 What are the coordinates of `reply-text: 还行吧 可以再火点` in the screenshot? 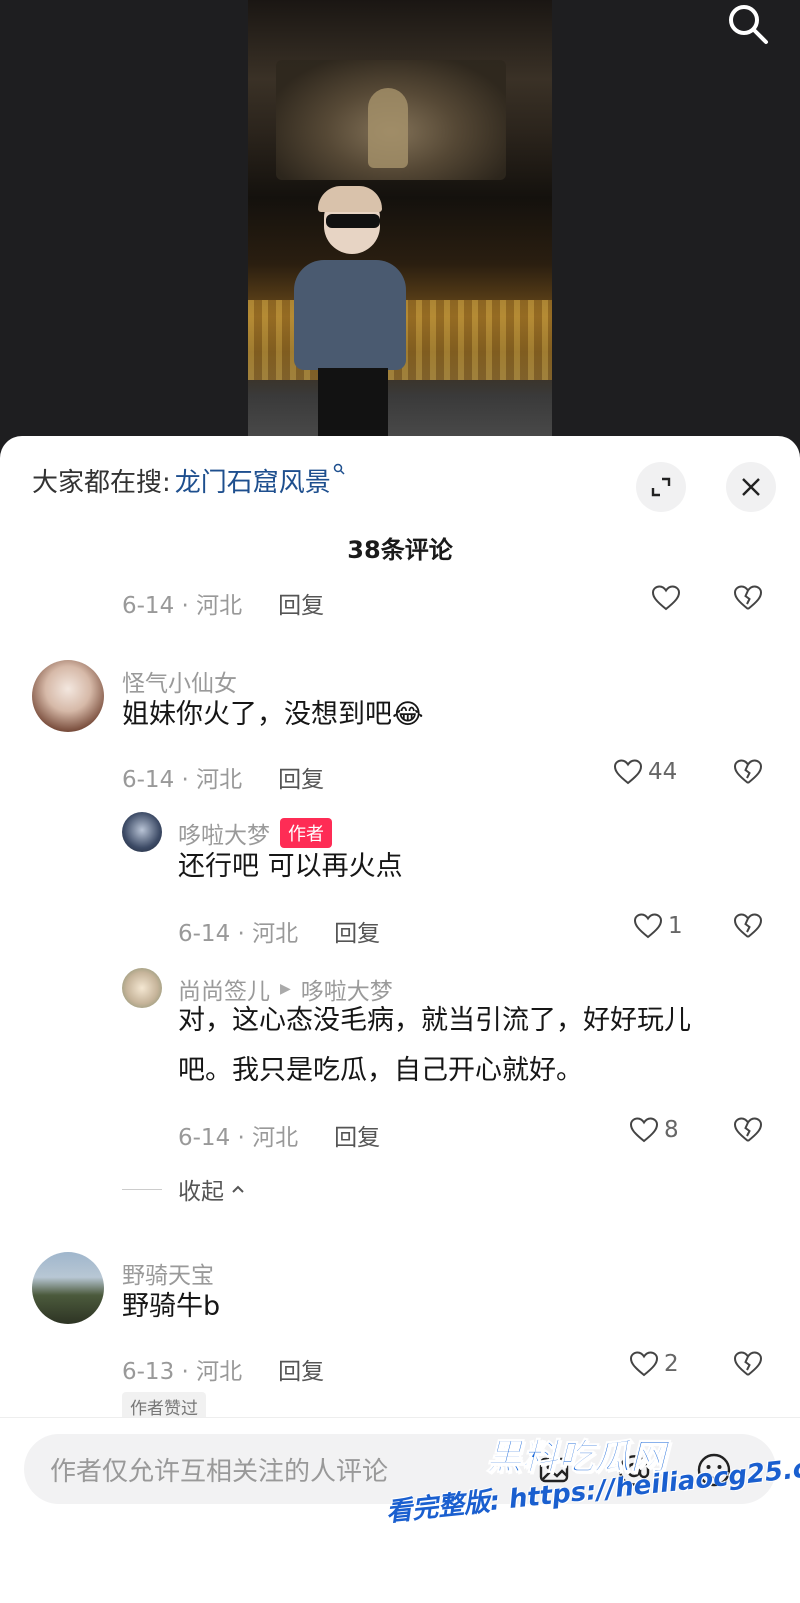 It's located at (290, 866).